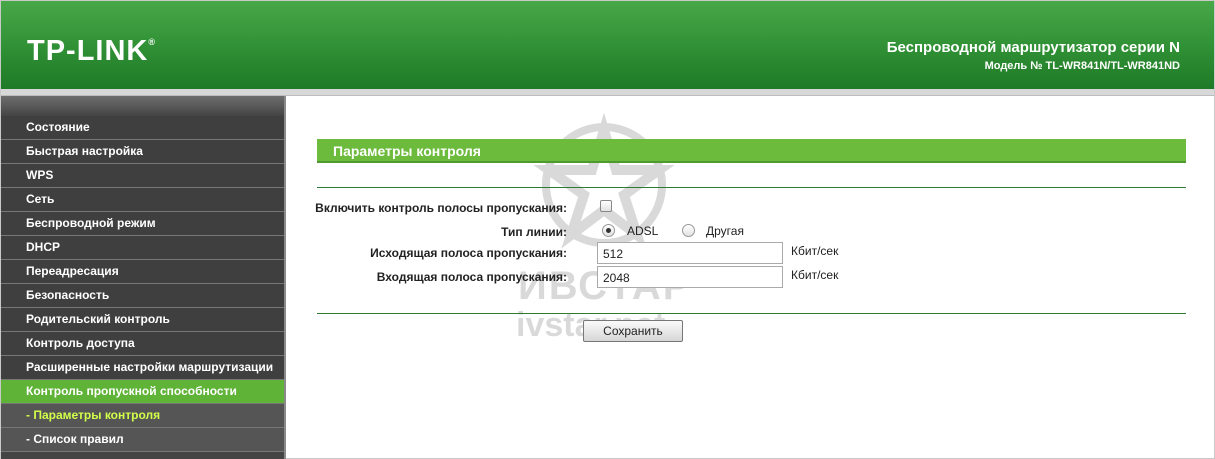  Describe the element at coordinates (607, 92) in the screenshot. I see `header-divider` at that location.